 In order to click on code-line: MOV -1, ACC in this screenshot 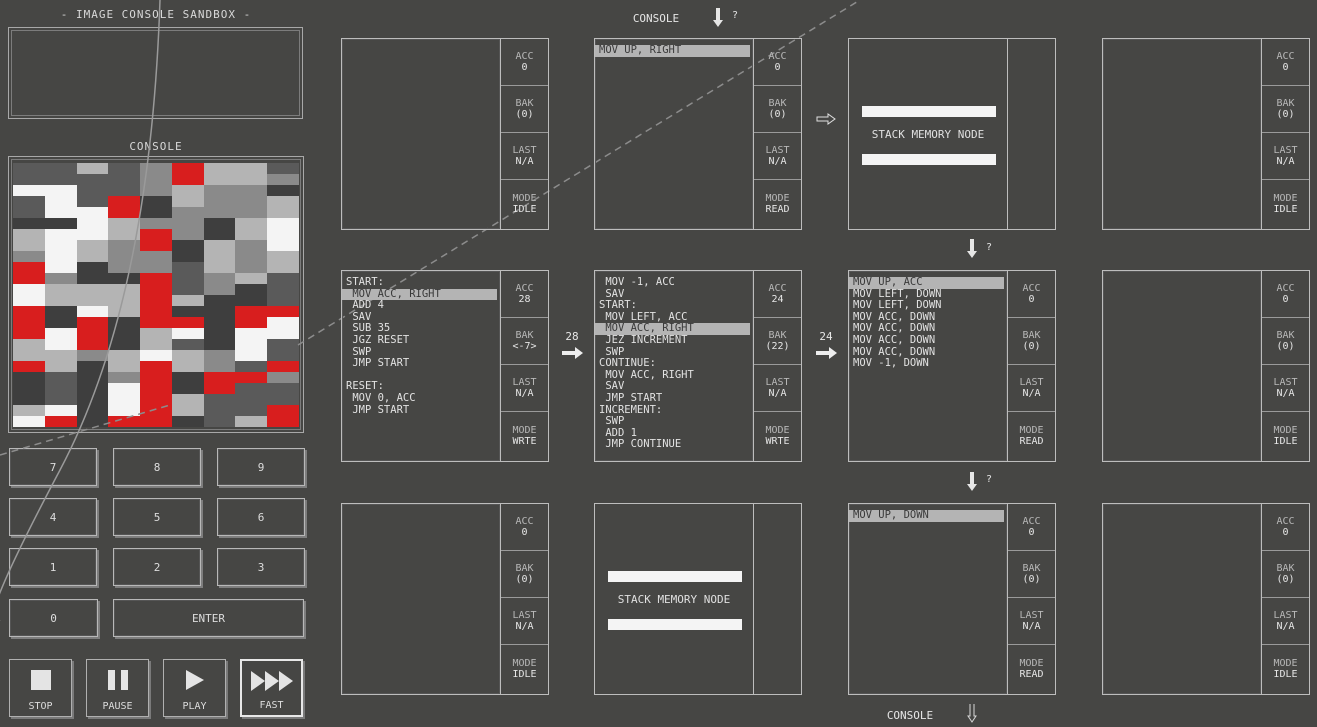, I will do `click(637, 282)`.